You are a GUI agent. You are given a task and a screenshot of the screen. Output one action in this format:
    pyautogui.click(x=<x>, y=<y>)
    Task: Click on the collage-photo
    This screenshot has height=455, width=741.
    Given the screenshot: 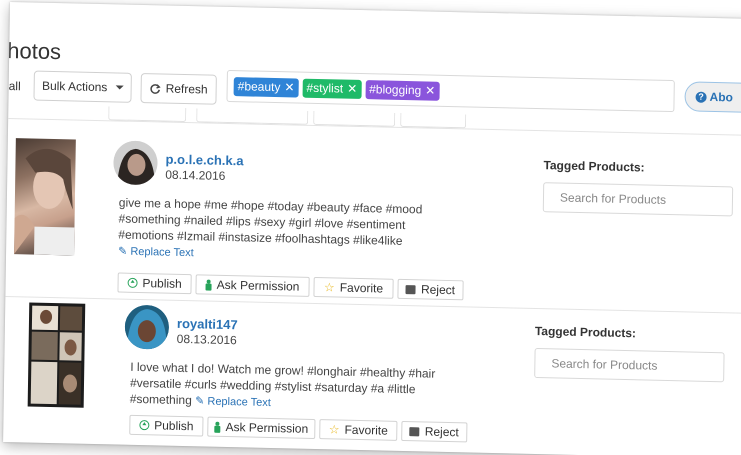 What is the action you would take?
    pyautogui.click(x=56, y=355)
    